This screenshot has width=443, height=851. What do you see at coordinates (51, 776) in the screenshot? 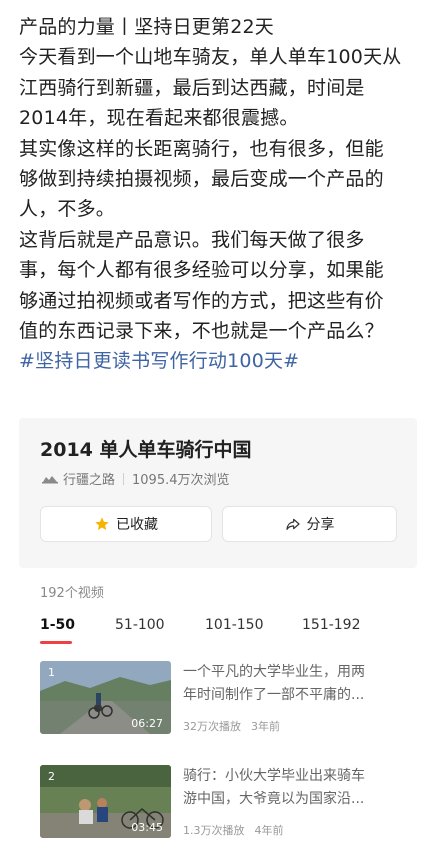
I see `video-index: 2` at bounding box center [51, 776].